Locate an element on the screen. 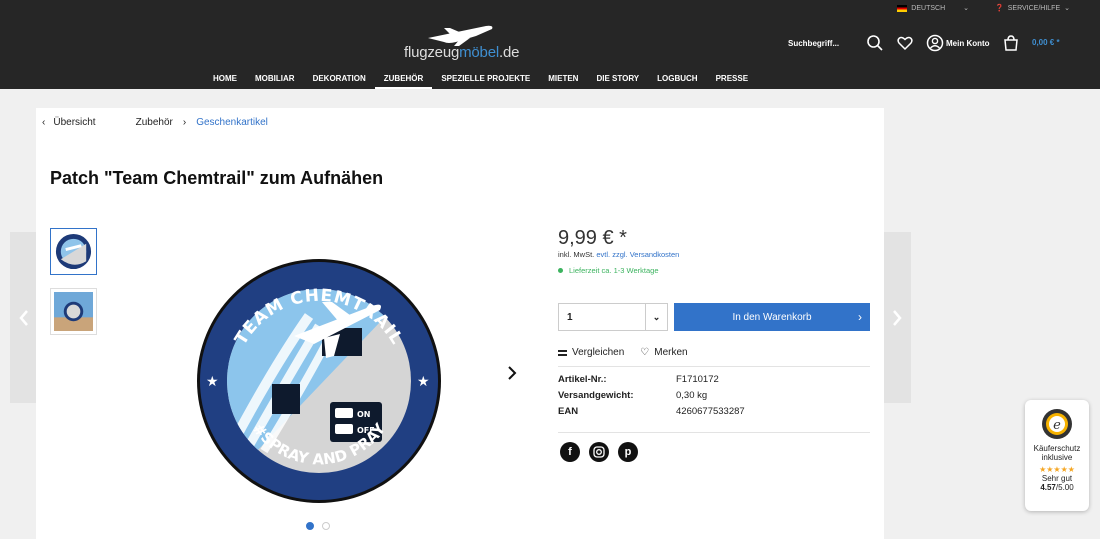 This screenshot has width=1100, height=539. nav-item-home: HOME is located at coordinates (229, 81).